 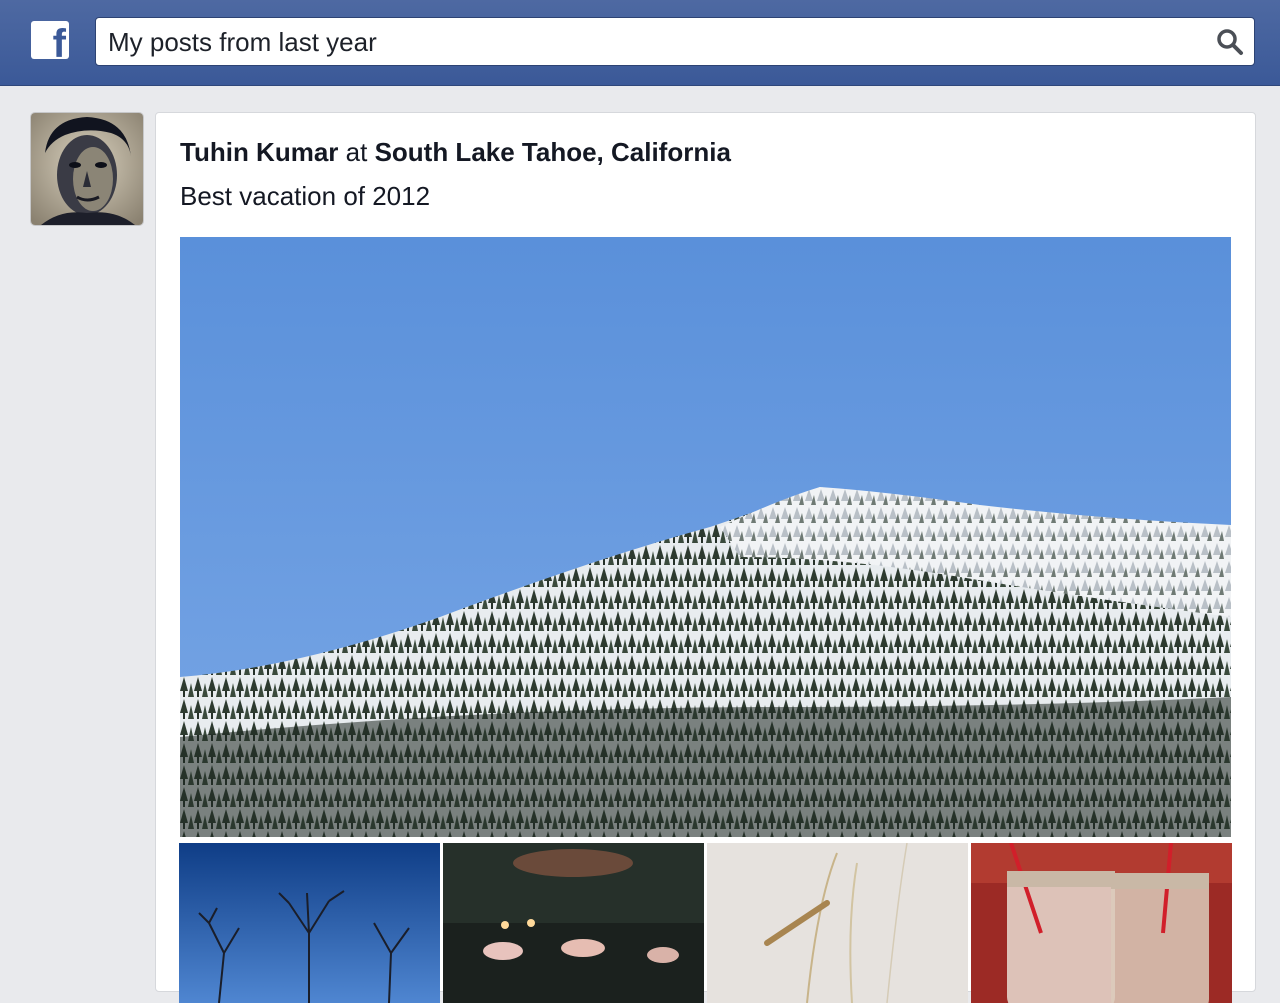 I want to click on drinks-photo, so click(x=1101, y=923).